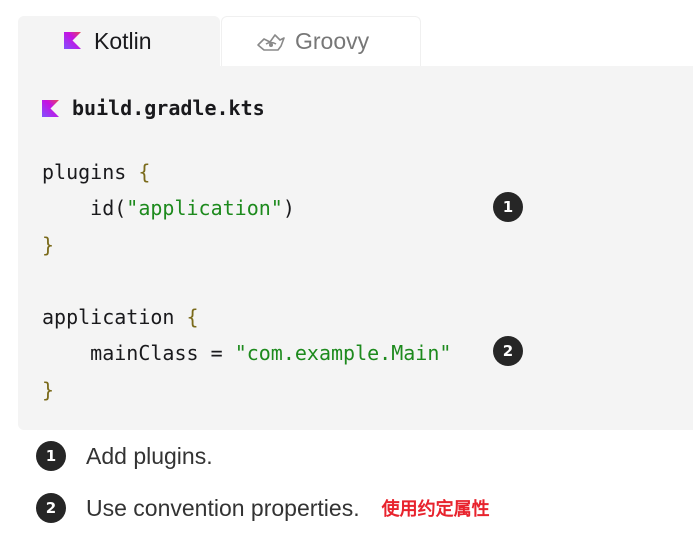  What do you see at coordinates (332, 41) in the screenshot?
I see `tab-groovy-label: Groovy` at bounding box center [332, 41].